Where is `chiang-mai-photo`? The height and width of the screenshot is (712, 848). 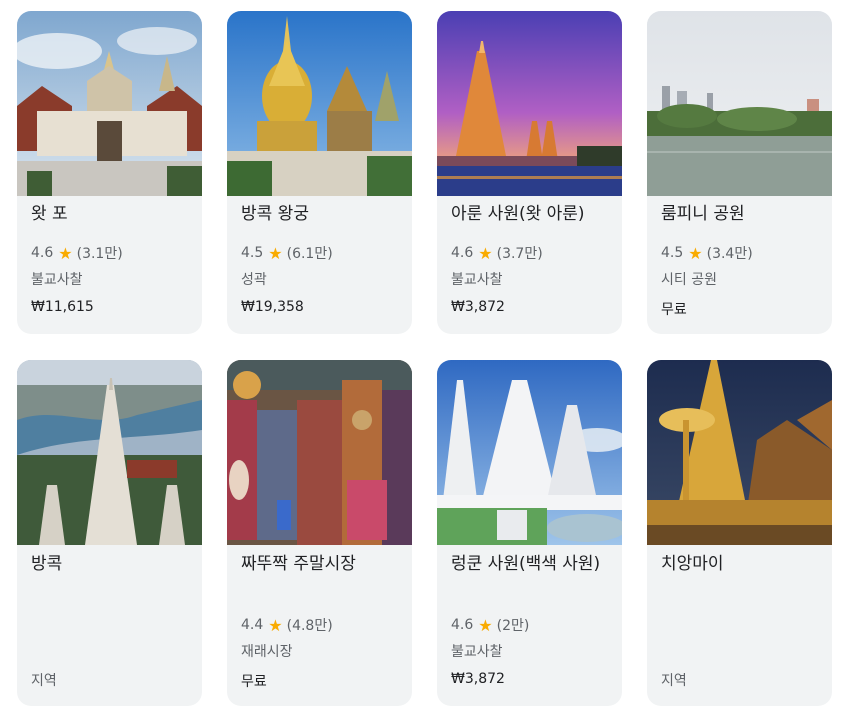 chiang-mai-photo is located at coordinates (739, 452).